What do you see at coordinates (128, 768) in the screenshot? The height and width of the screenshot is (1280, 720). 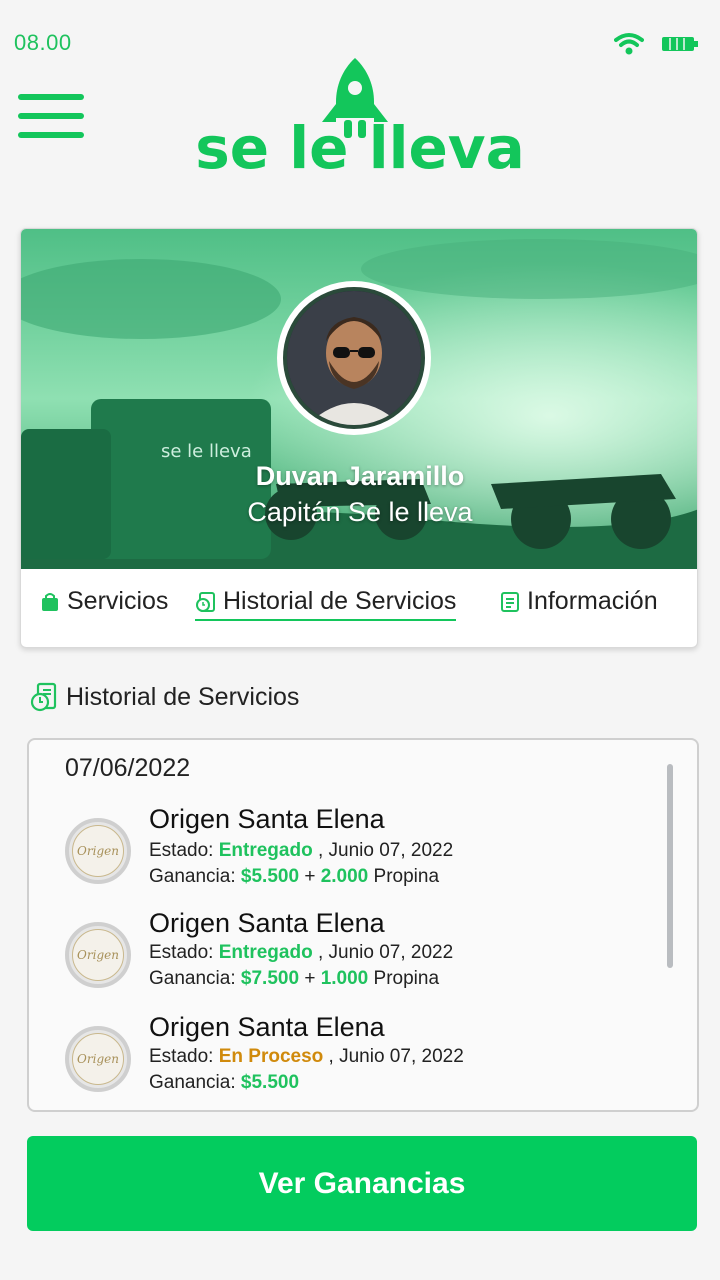 I see `history-date: 07/06/2022` at bounding box center [128, 768].